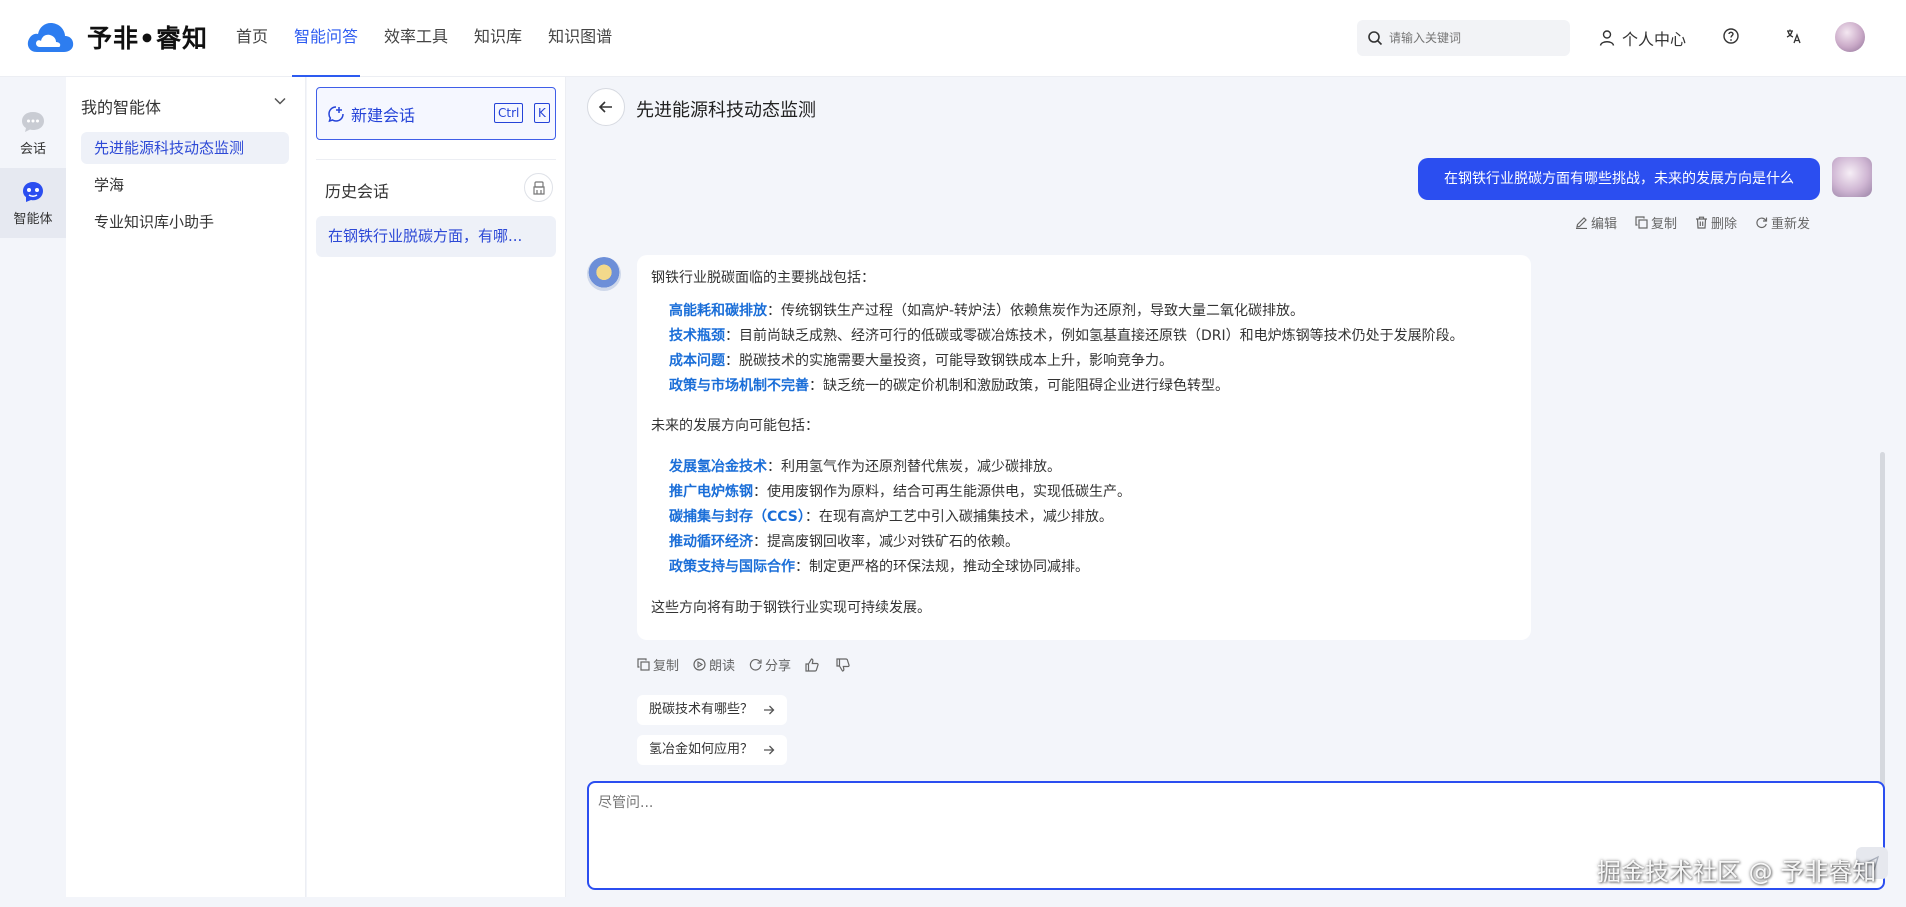  I want to click on search-box, so click(1463, 38).